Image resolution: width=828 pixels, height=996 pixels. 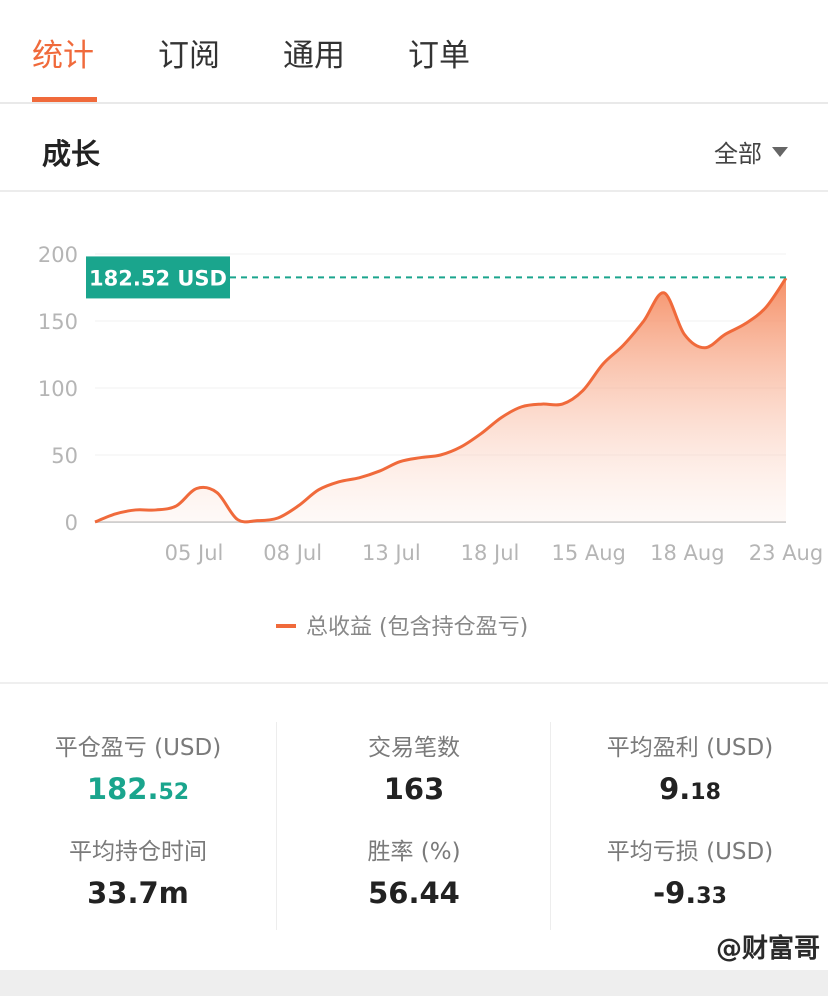 What do you see at coordinates (439, 52) in the screenshot?
I see `tab-orders: 订单` at bounding box center [439, 52].